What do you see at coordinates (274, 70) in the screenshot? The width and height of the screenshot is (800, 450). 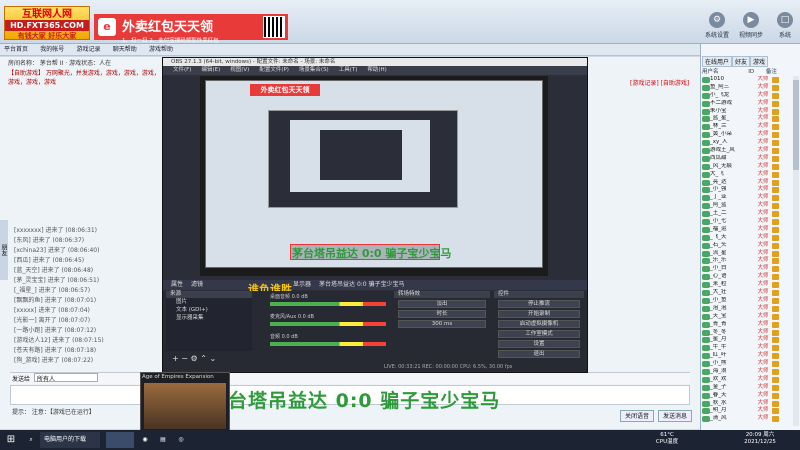 I see `menu-profile: 配置文件(P)` at bounding box center [274, 70].